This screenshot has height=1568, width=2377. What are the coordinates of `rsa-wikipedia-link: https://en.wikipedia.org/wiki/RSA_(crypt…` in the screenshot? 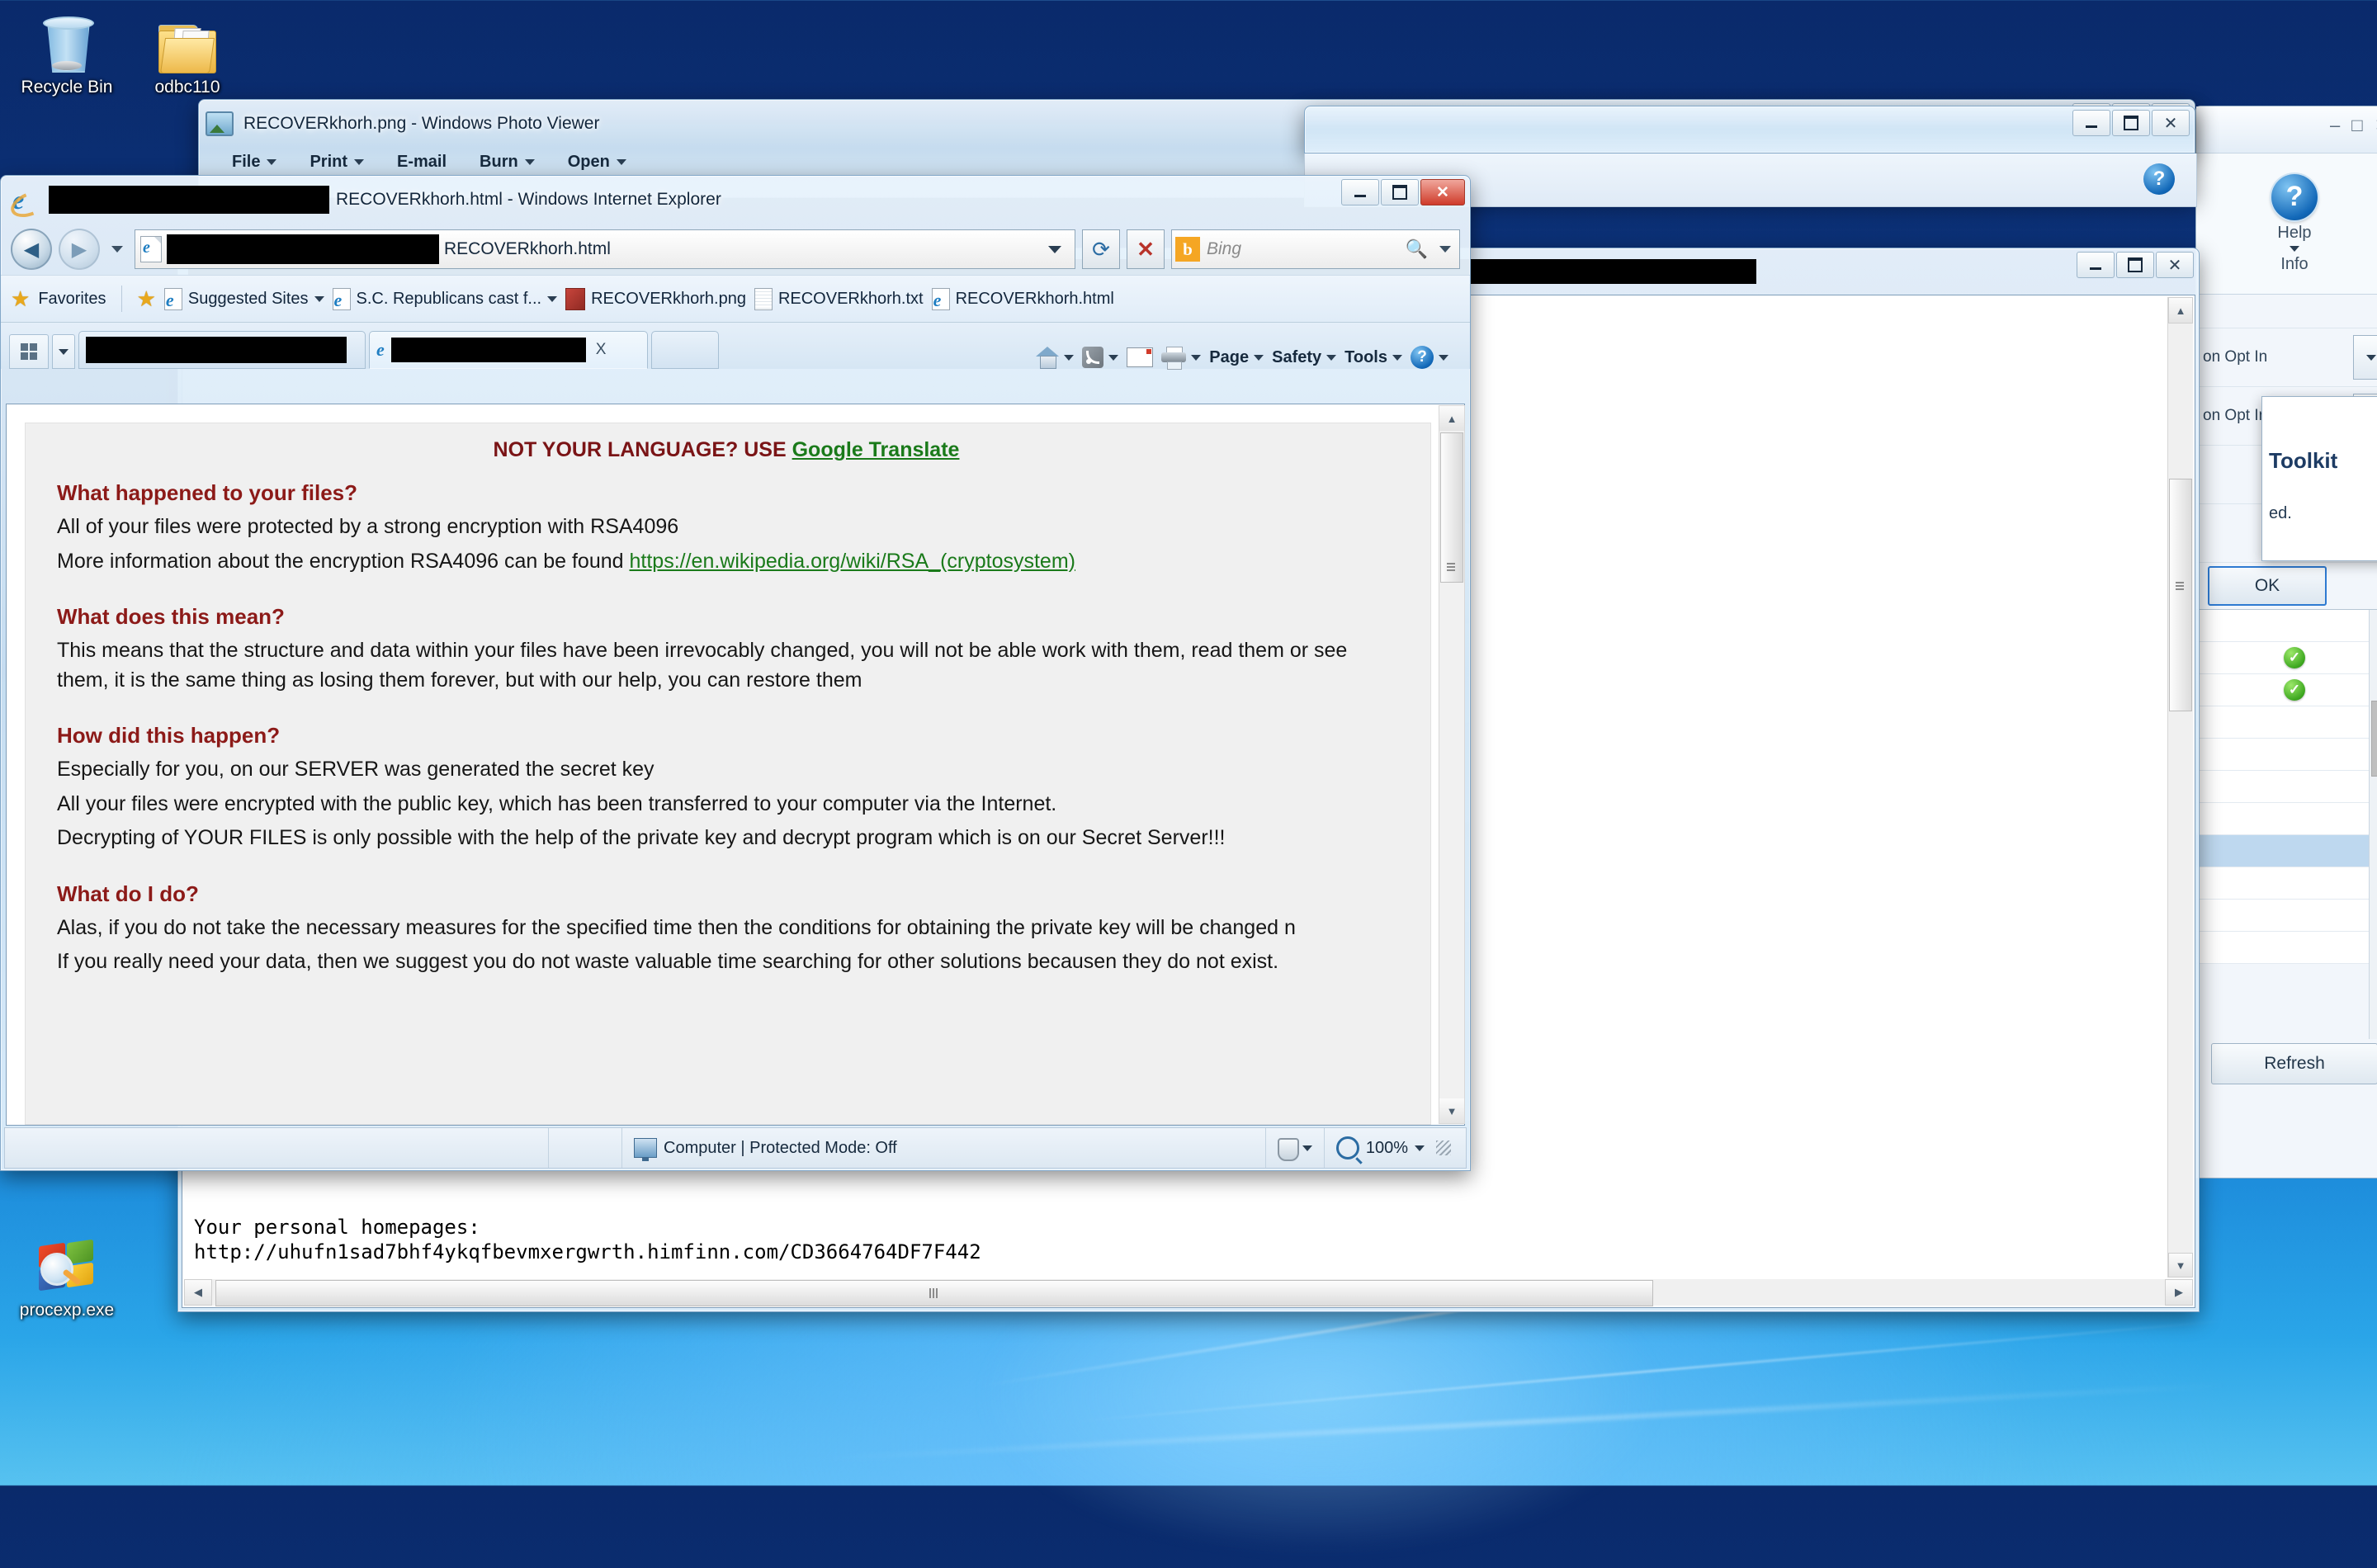 It's located at (852, 561).